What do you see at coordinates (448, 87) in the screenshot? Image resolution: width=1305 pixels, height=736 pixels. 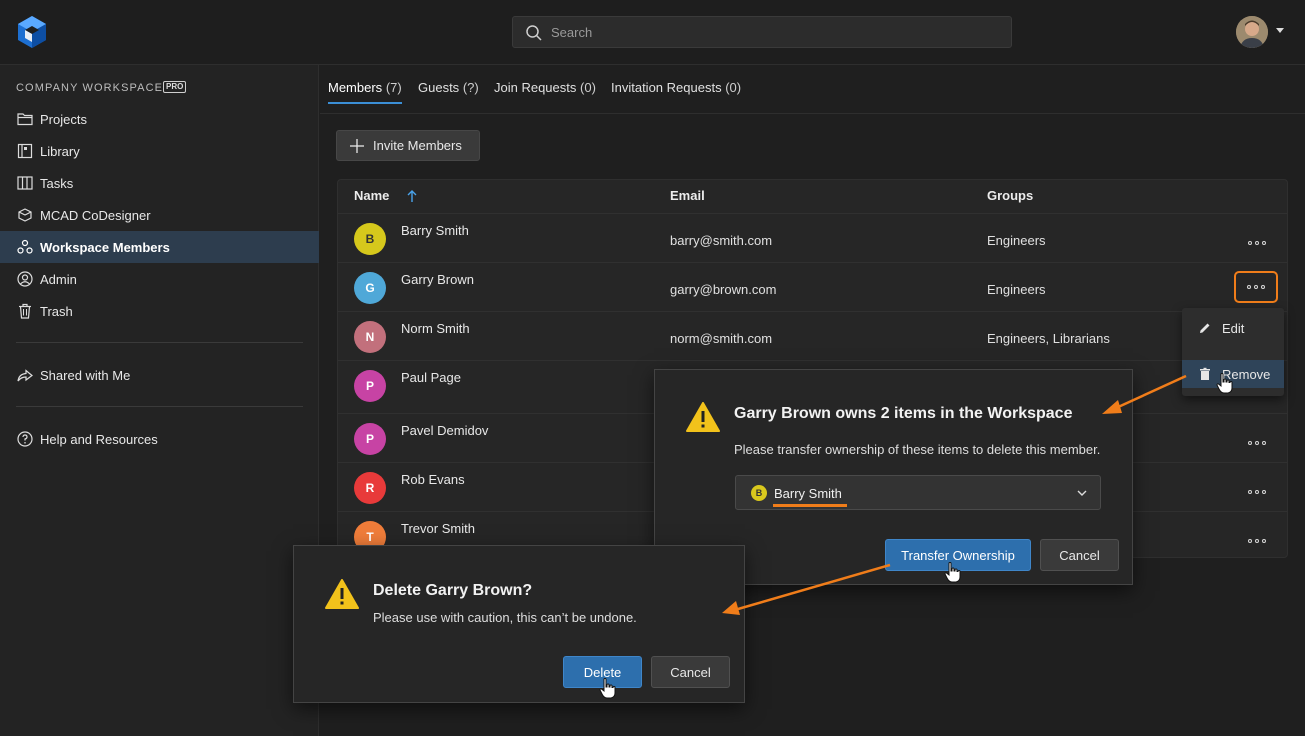 I see `tab-guests: Guests (?)` at bounding box center [448, 87].